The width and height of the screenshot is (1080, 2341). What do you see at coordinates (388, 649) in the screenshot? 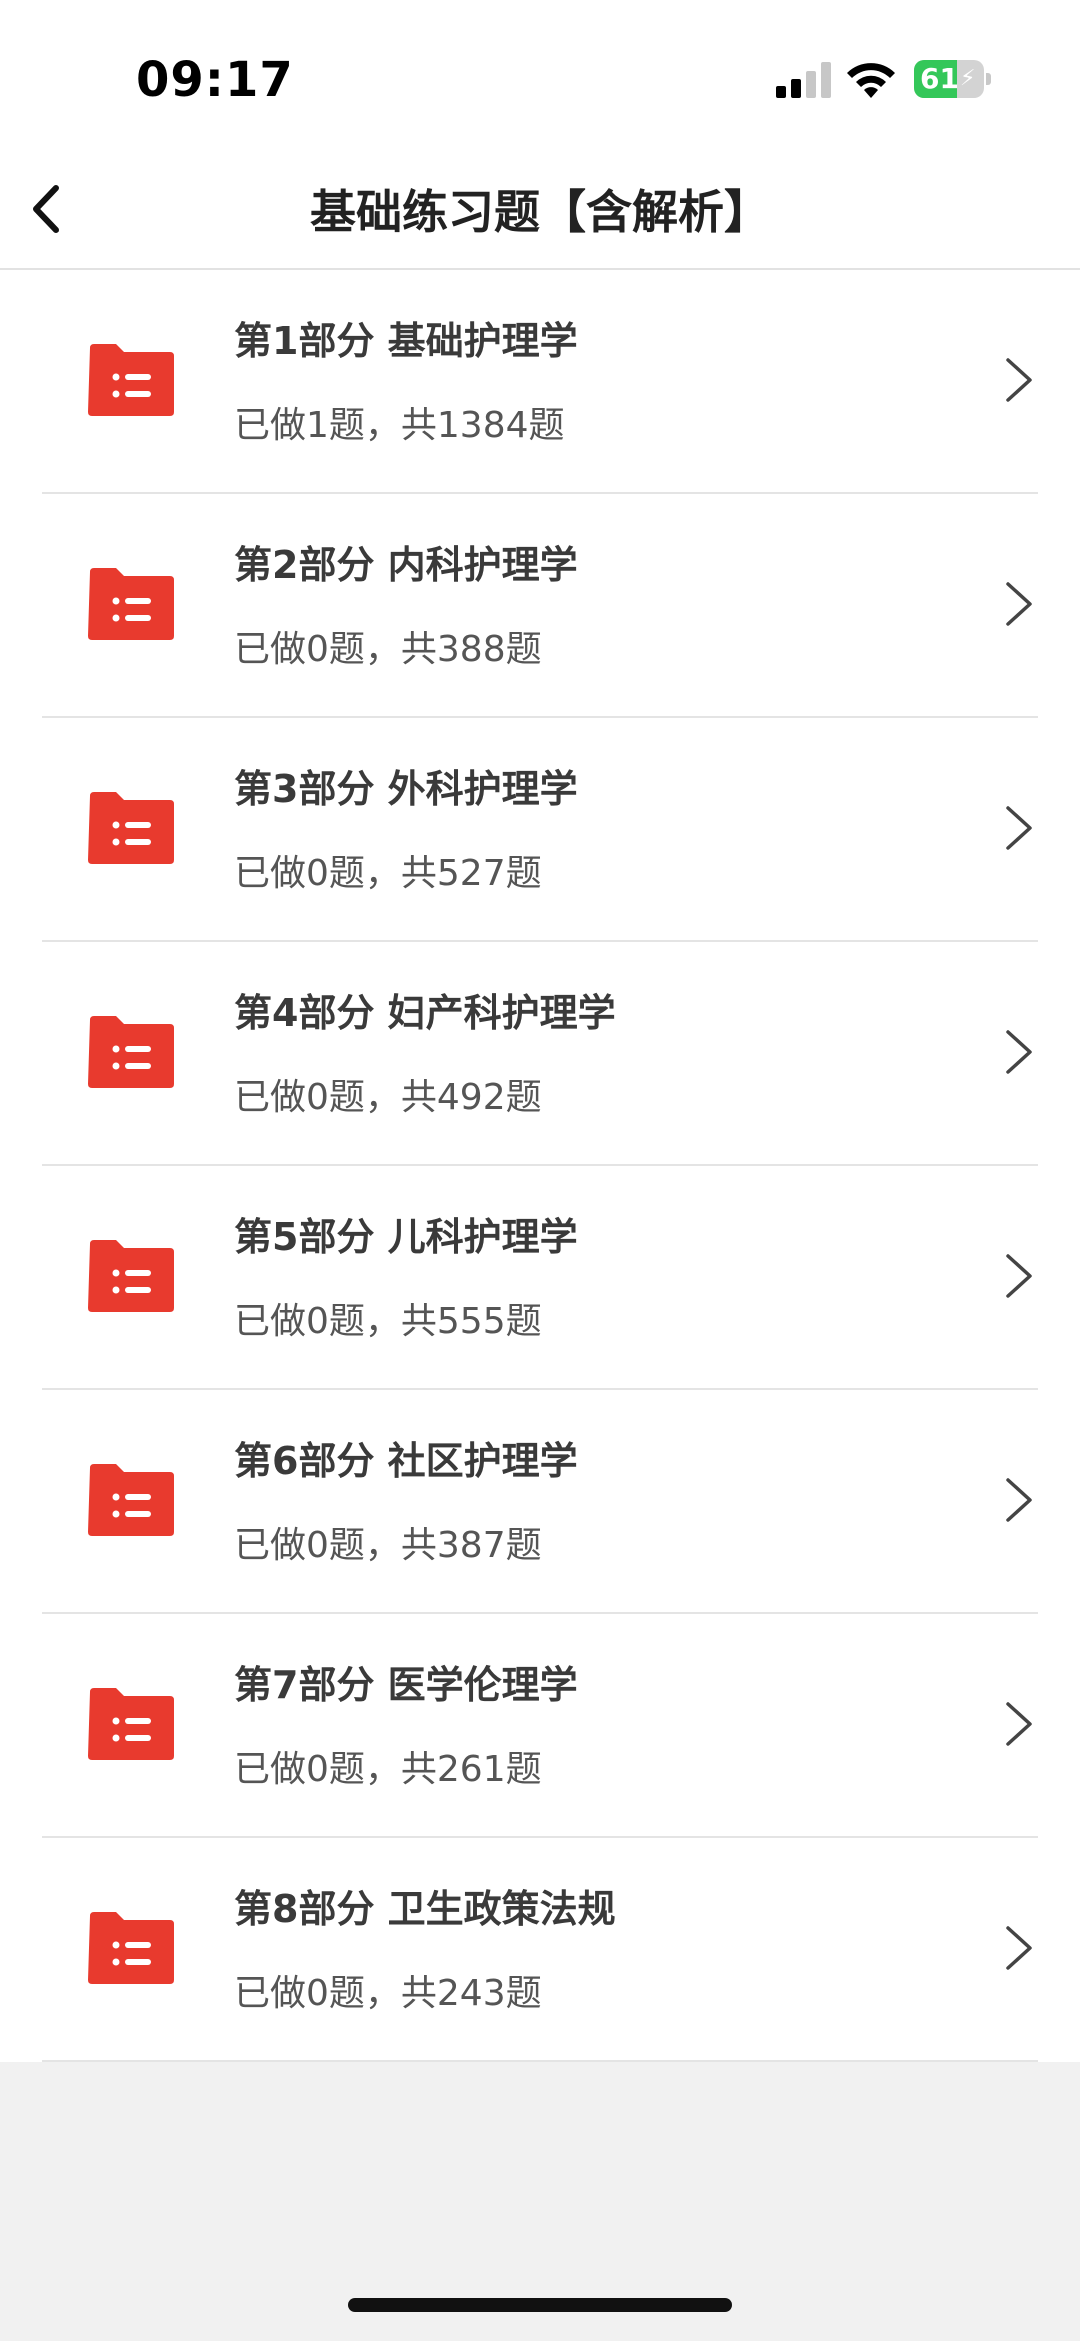
I see `item-progress: 已做0题，共388题` at bounding box center [388, 649].